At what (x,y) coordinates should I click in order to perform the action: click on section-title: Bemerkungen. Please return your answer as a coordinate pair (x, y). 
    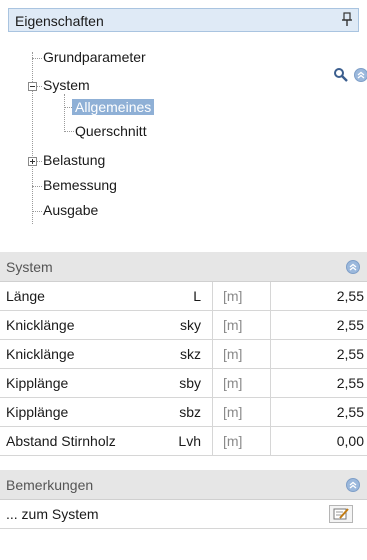
    Looking at the image, I should click on (50, 485).